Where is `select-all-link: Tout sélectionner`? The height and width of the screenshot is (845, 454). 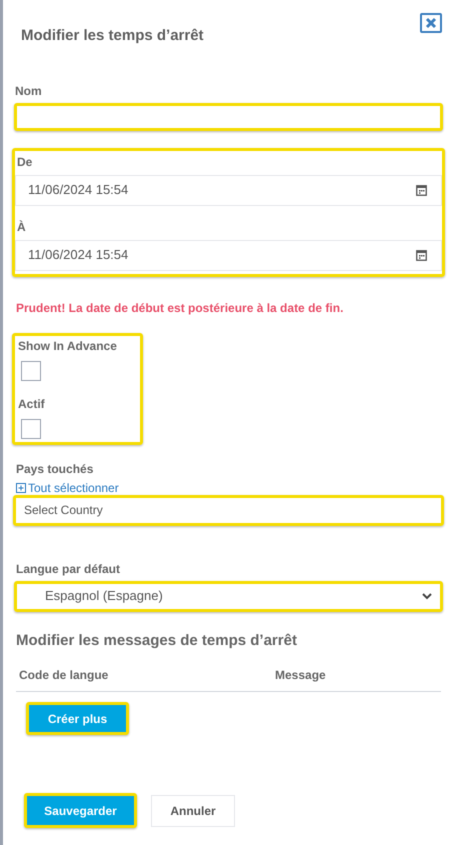 select-all-link: Tout sélectionner is located at coordinates (67, 487).